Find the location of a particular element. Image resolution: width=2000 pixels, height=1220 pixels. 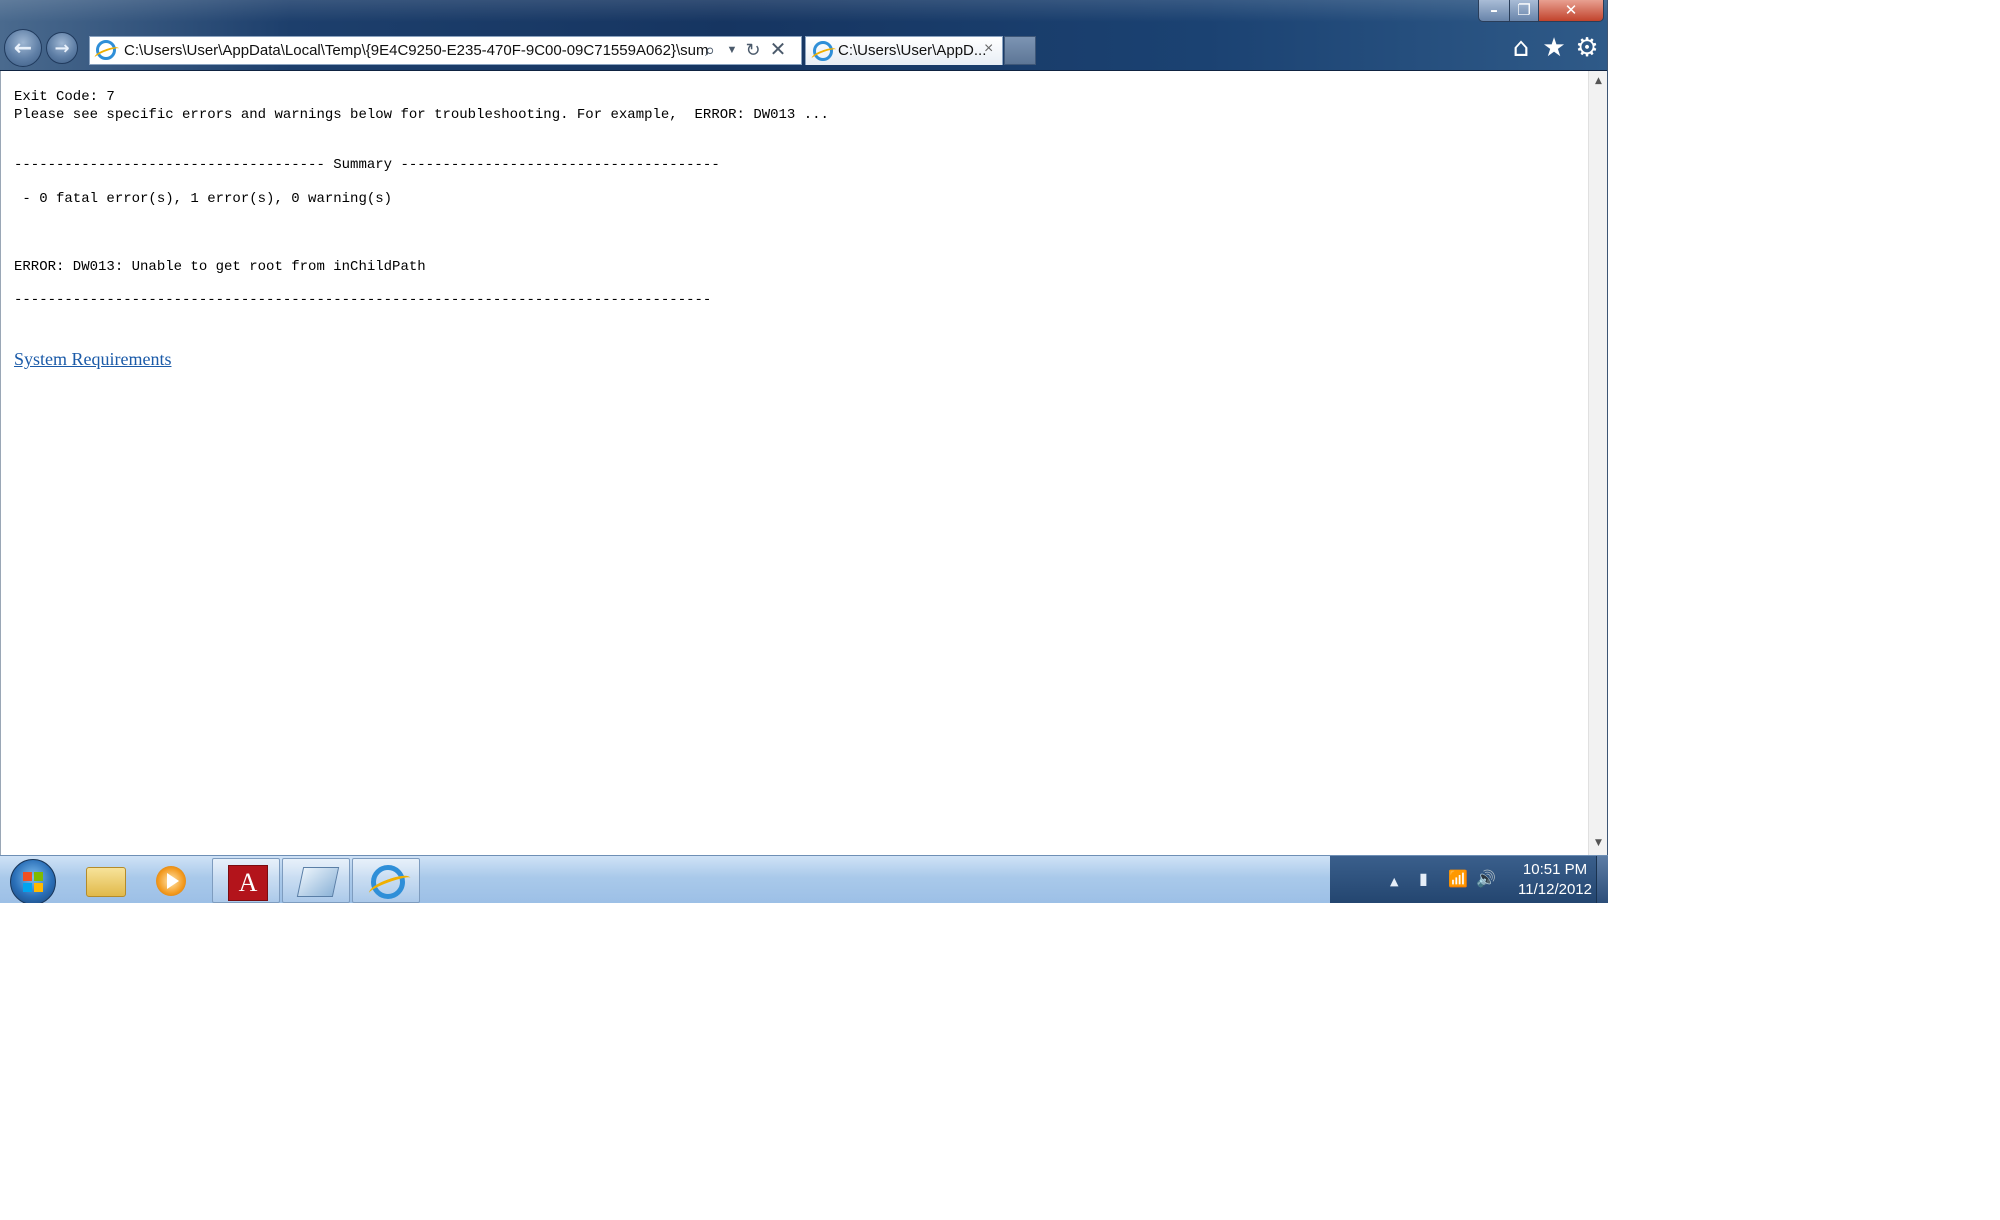

forward-arrow-icon: → is located at coordinates (62, 48).